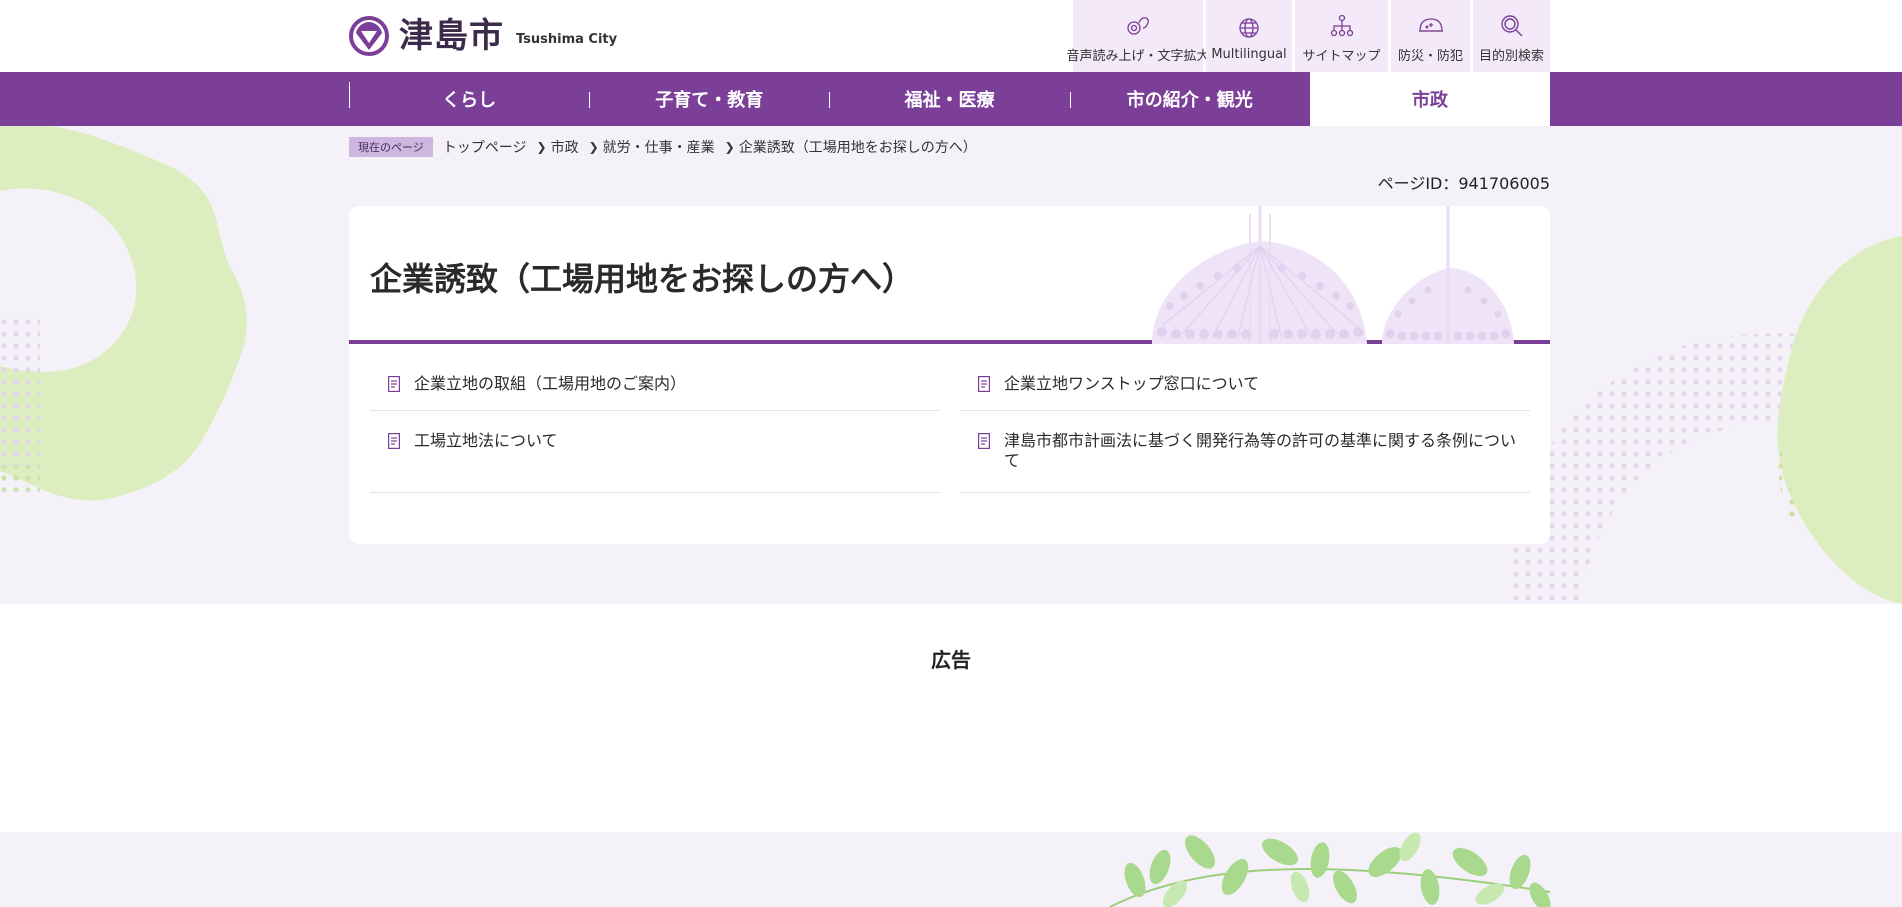 The image size is (1902, 907). I want to click on globe-icon, so click(1249, 27).